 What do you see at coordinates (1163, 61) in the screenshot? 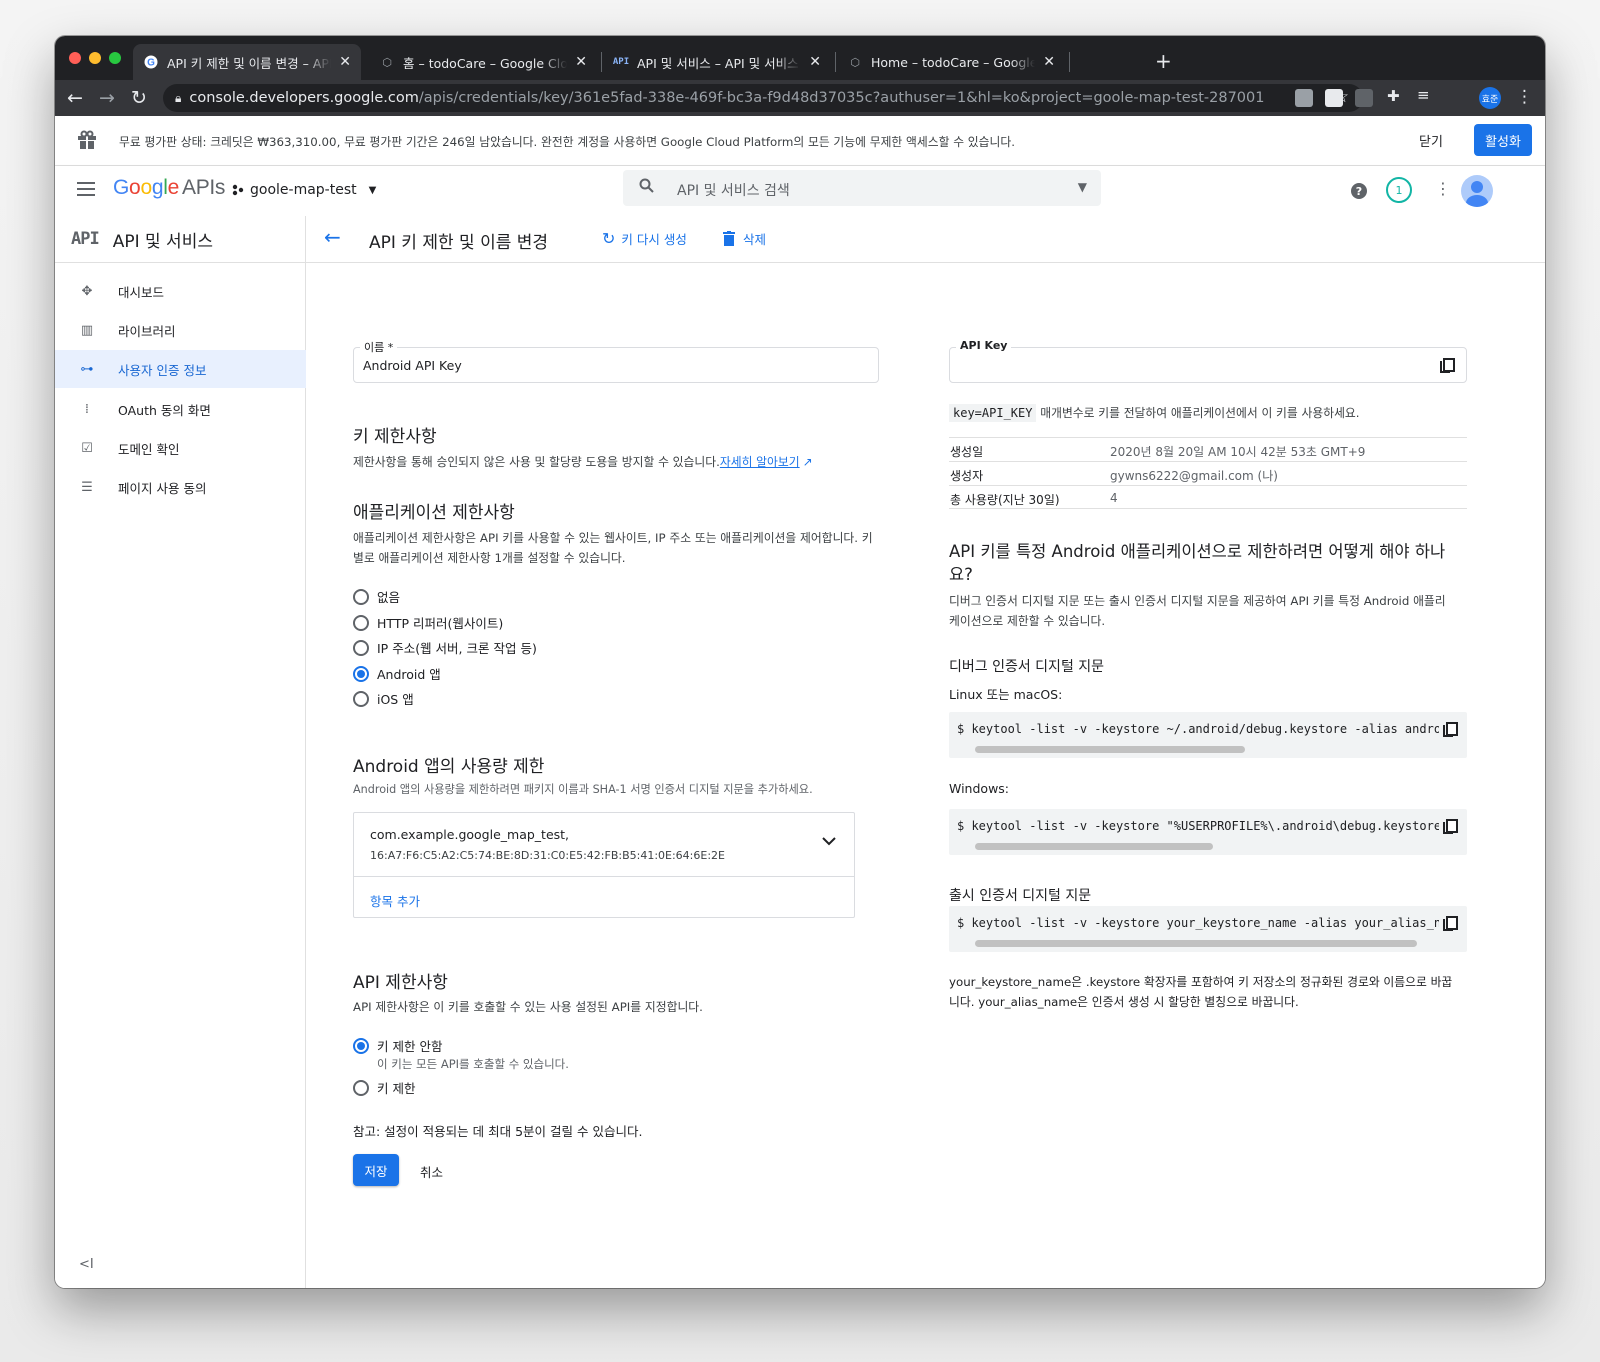
I see `new-tab-button: +` at bounding box center [1163, 61].